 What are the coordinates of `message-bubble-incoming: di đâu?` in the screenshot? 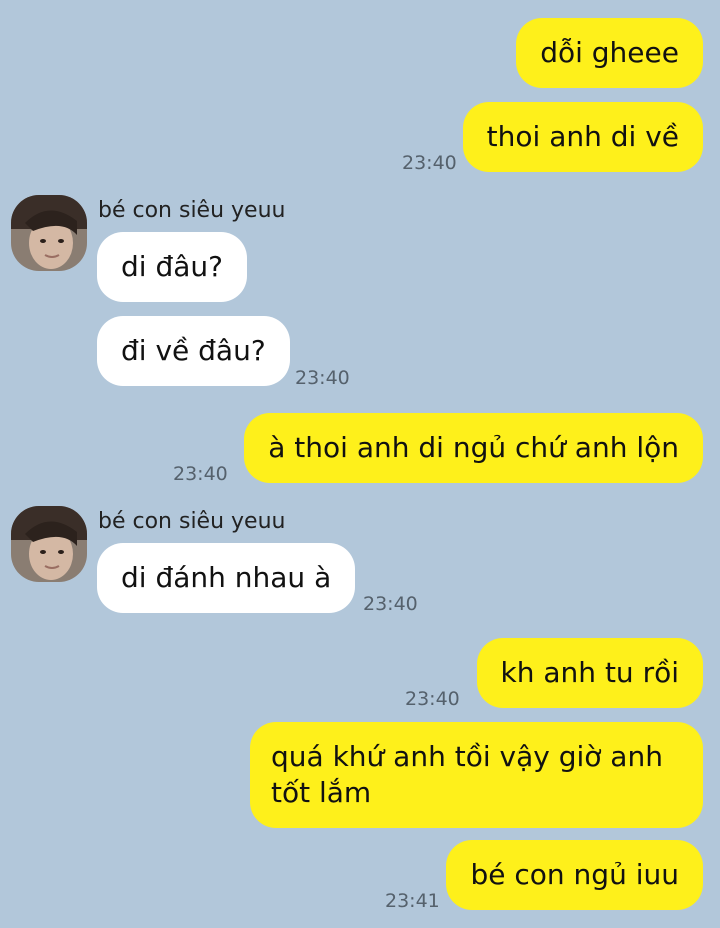 It's located at (172, 267).